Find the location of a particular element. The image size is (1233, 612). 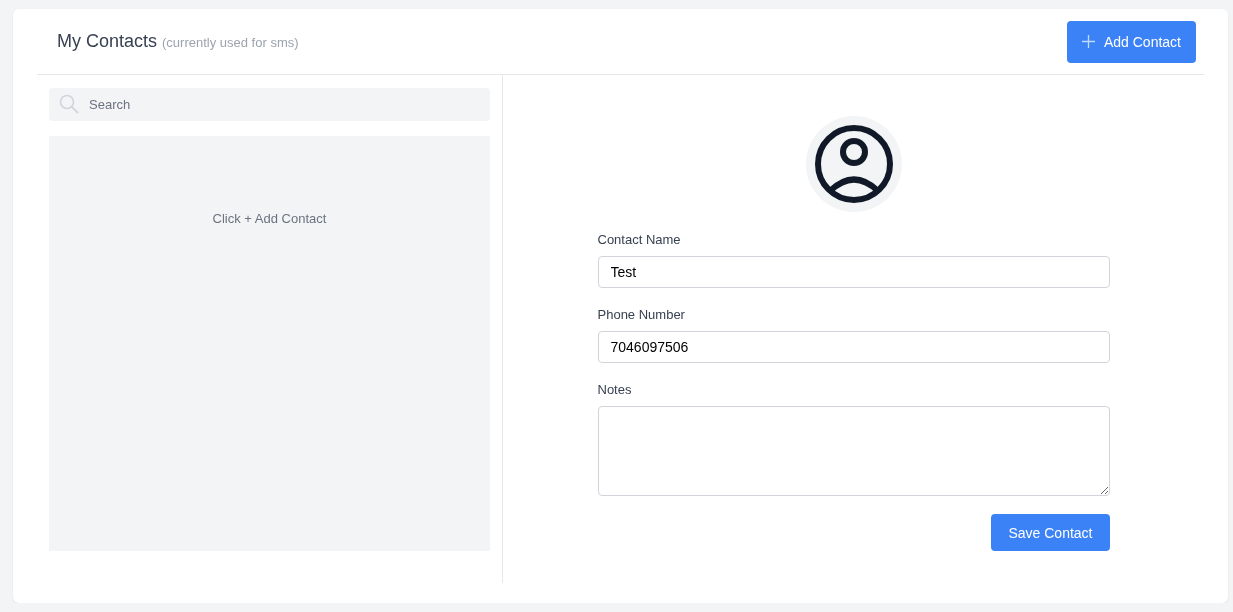

field-label: Contact Name is located at coordinates (639, 240).